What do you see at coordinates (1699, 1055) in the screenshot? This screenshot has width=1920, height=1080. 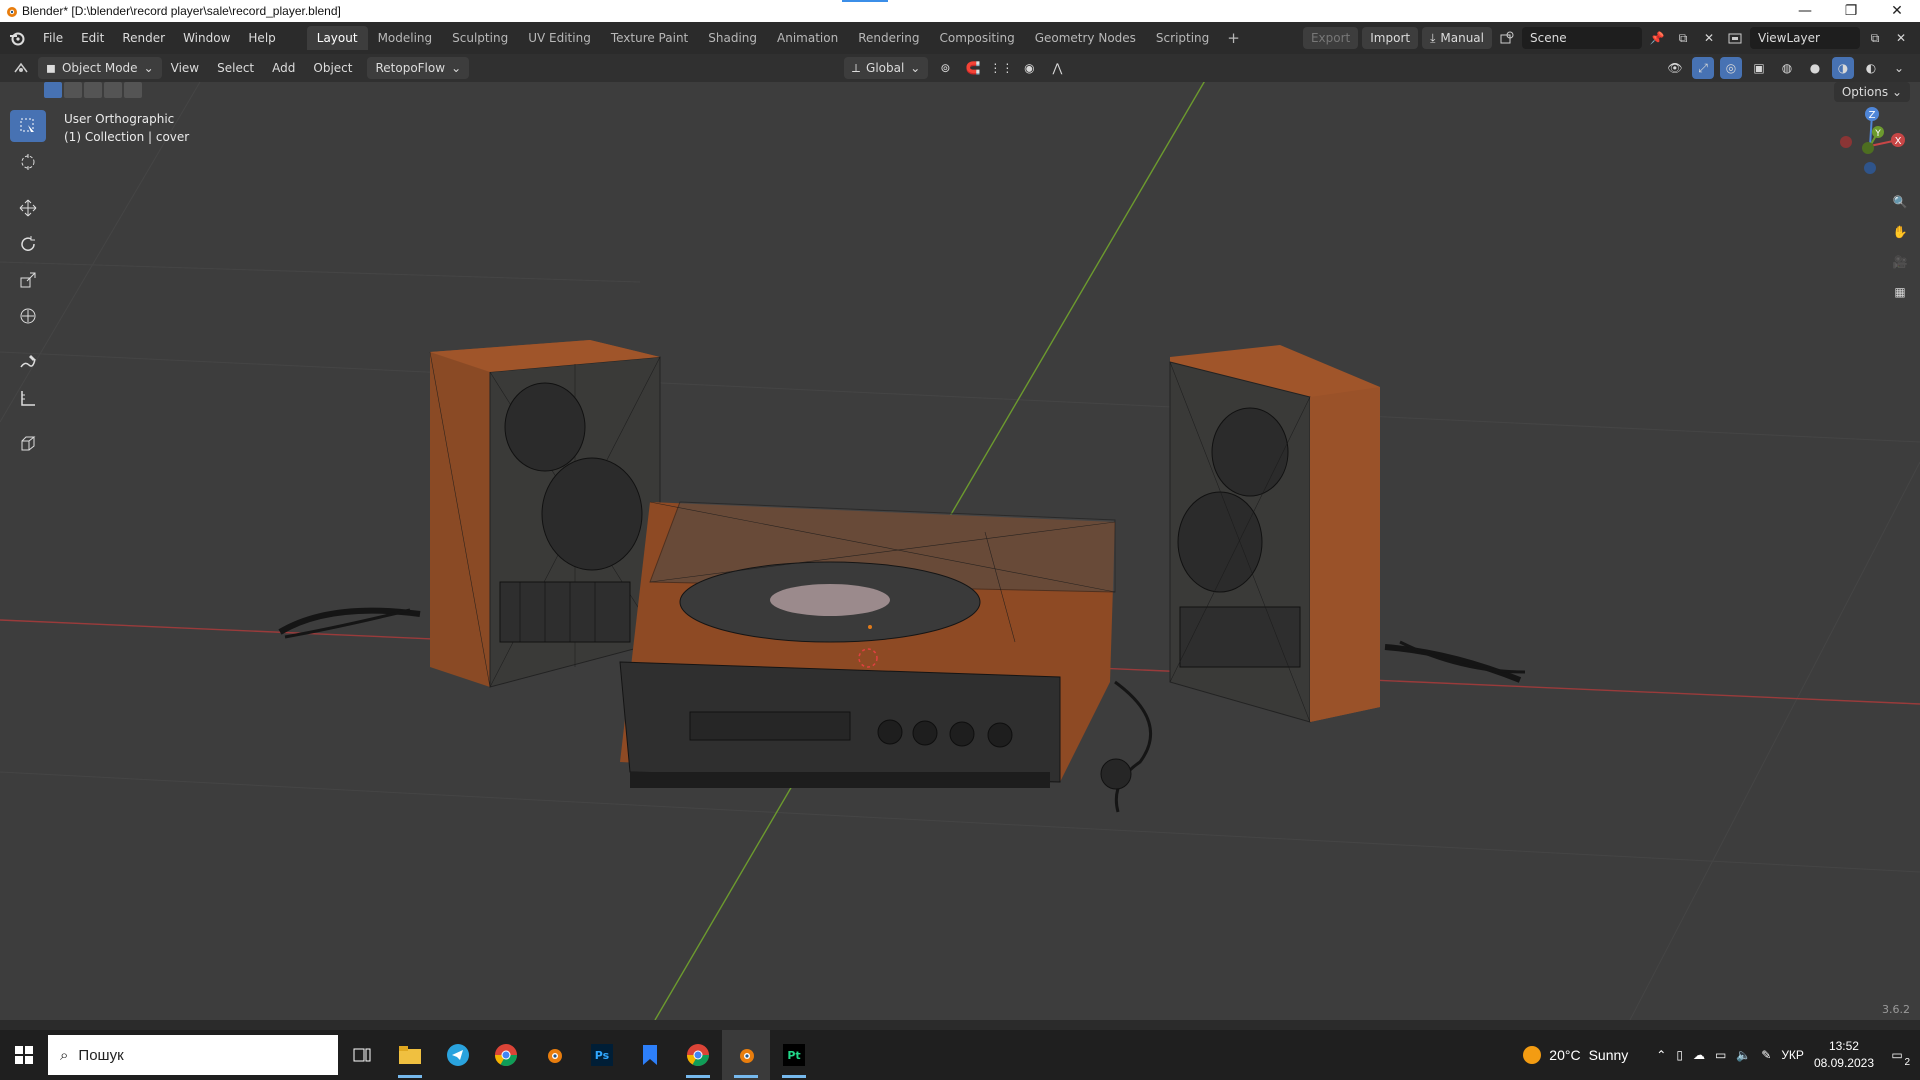 I see `cloud-icon: ☁` at bounding box center [1699, 1055].